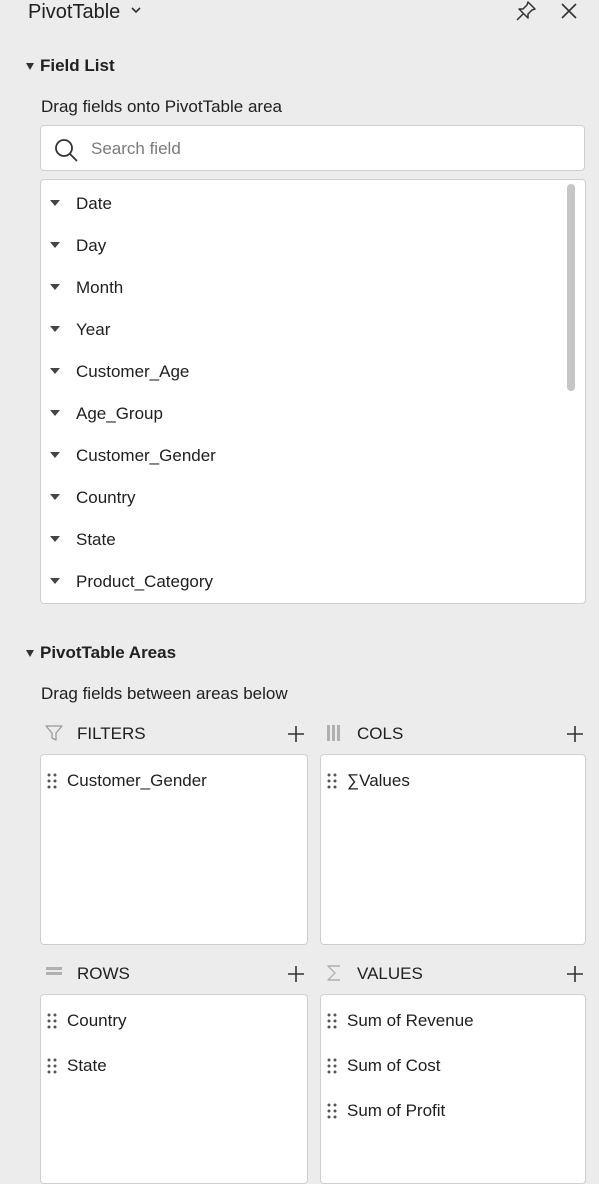 This screenshot has height=1184, width=599. What do you see at coordinates (301, 457) in the screenshot?
I see `field-item-customer-gender: Customer_Gender` at bounding box center [301, 457].